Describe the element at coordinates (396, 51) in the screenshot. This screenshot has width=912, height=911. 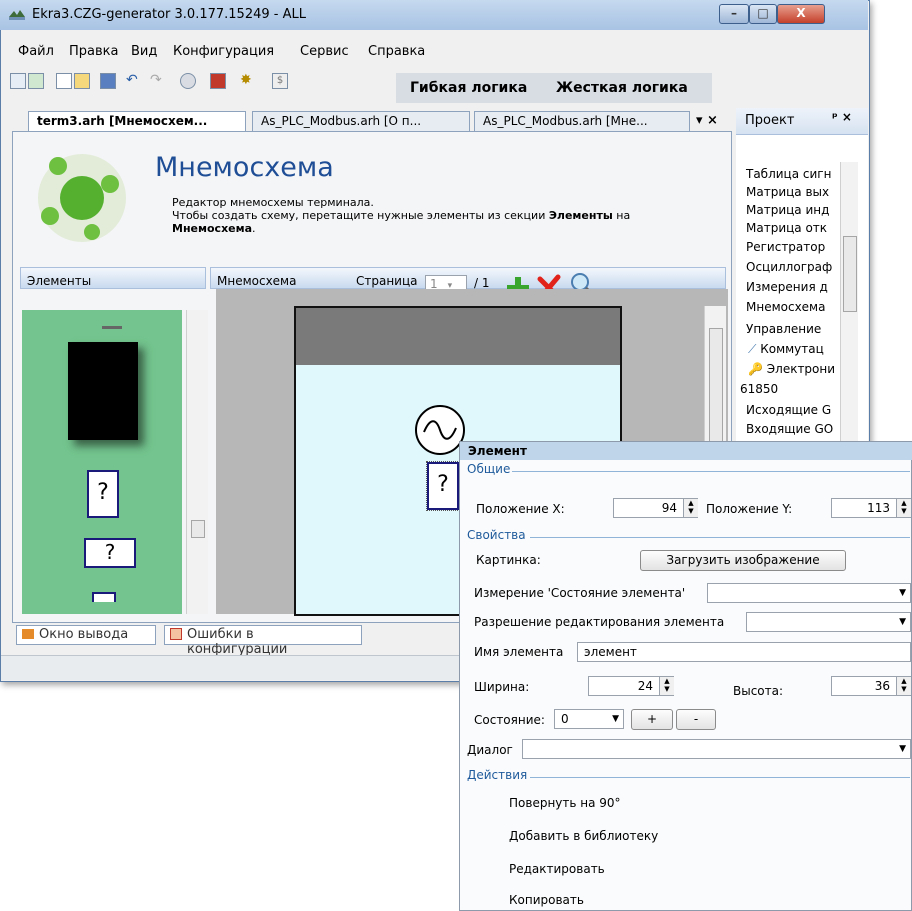
I see `menu-help: Справка` at that location.